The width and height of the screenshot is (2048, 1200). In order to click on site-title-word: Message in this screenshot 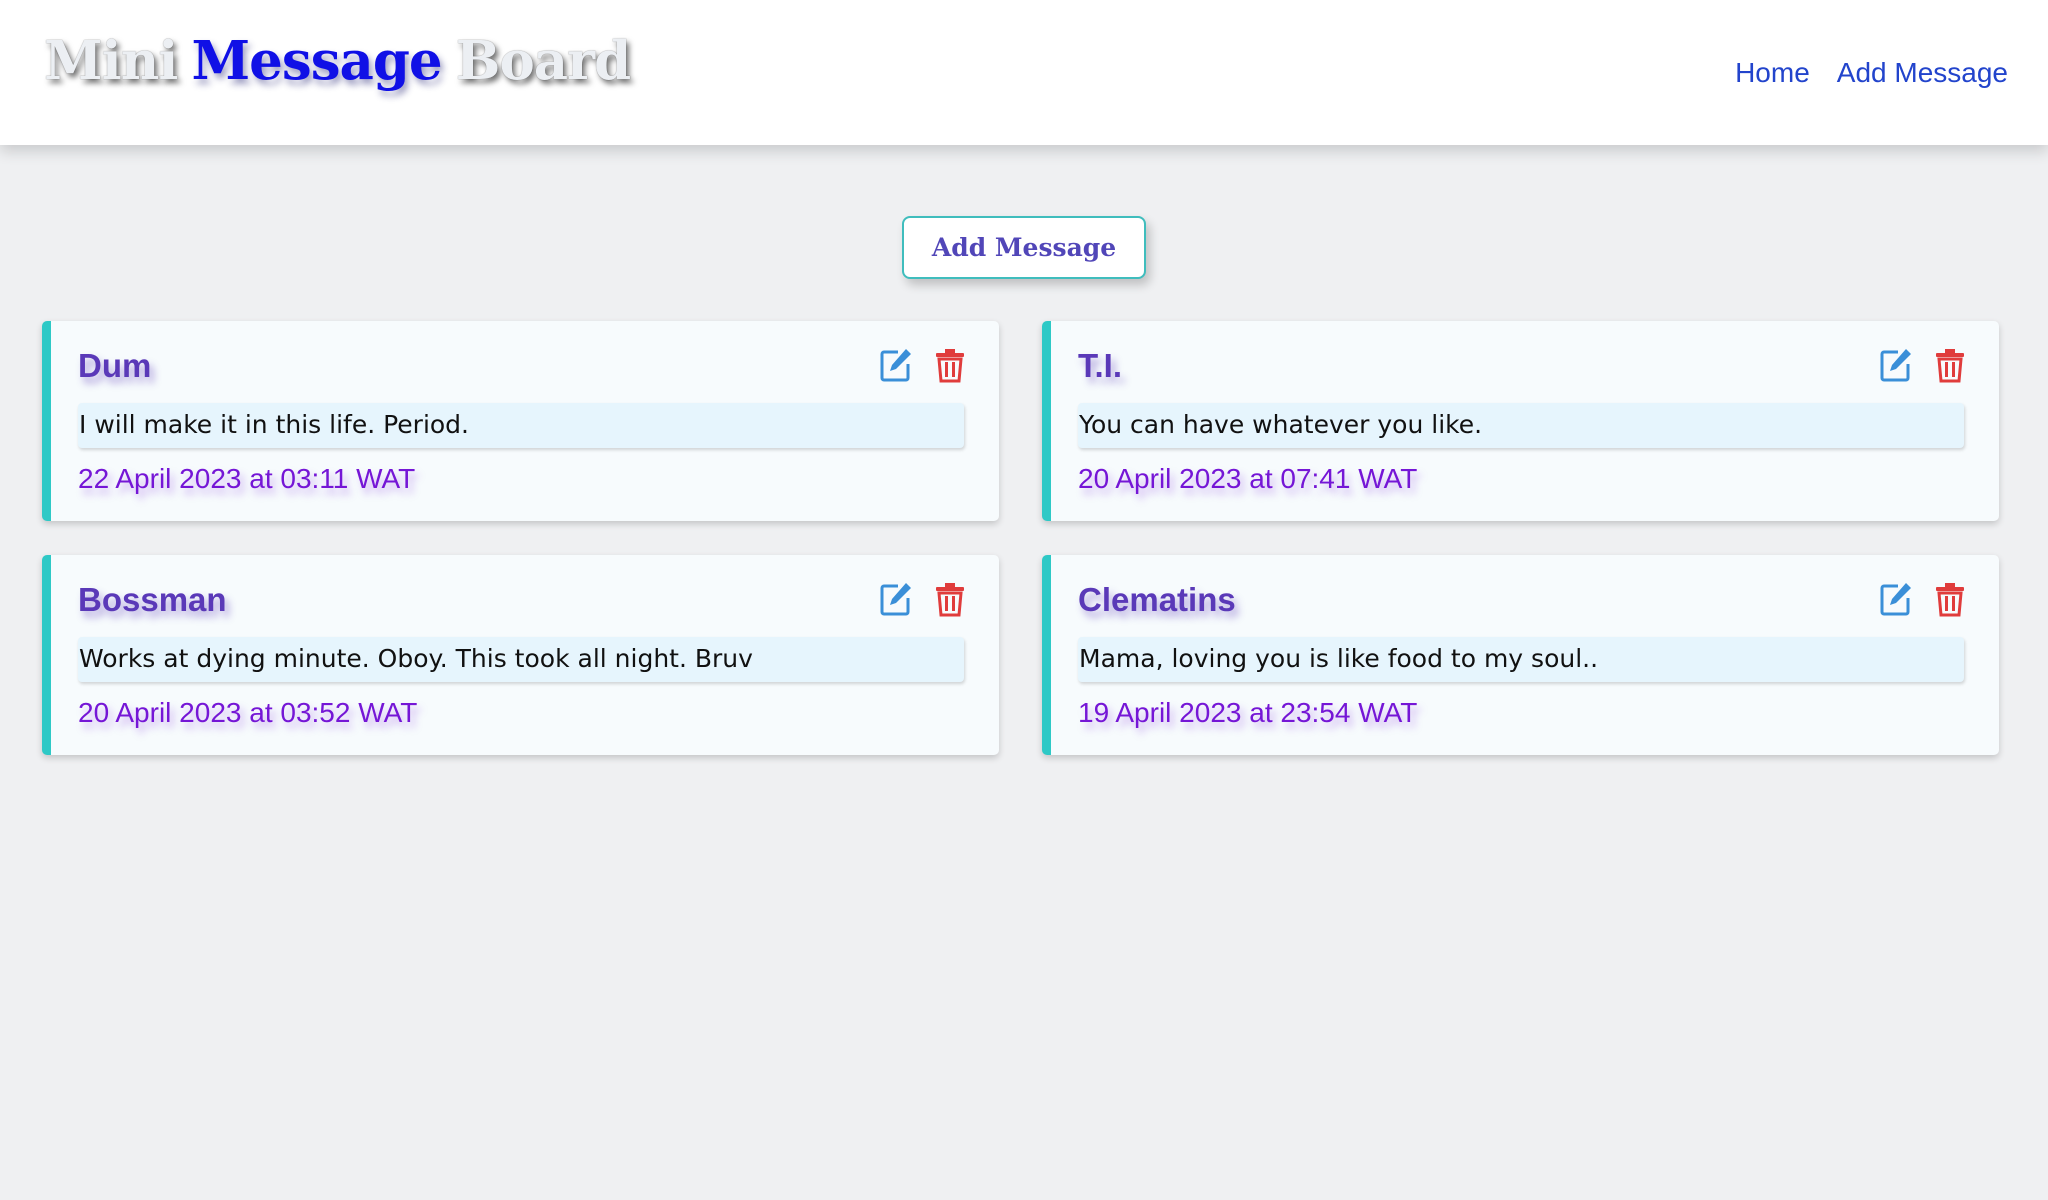, I will do `click(316, 61)`.